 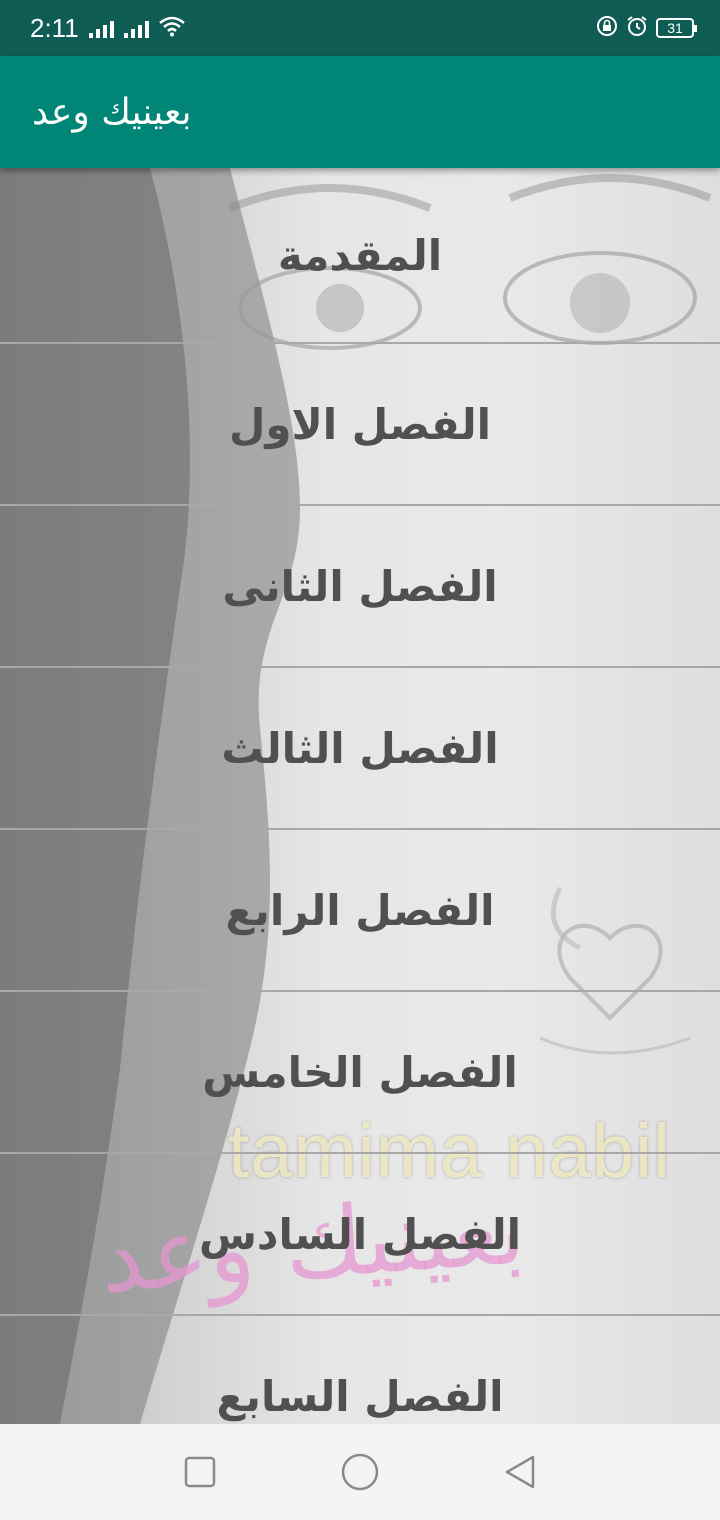 I want to click on navigation-bar, so click(x=360, y=1472).